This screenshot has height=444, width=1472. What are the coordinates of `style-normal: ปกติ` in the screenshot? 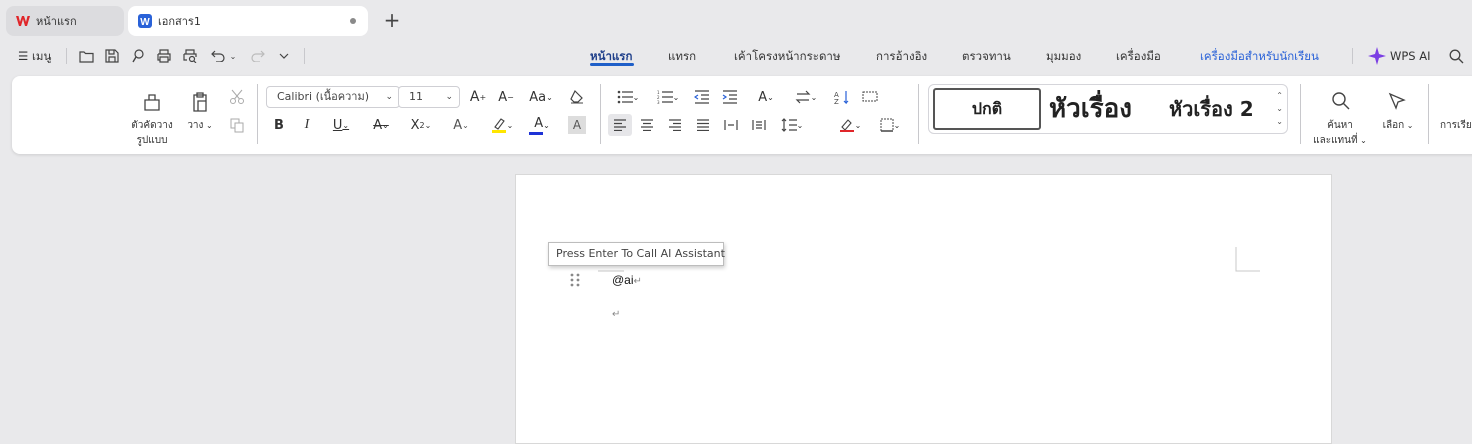 It's located at (987, 109).